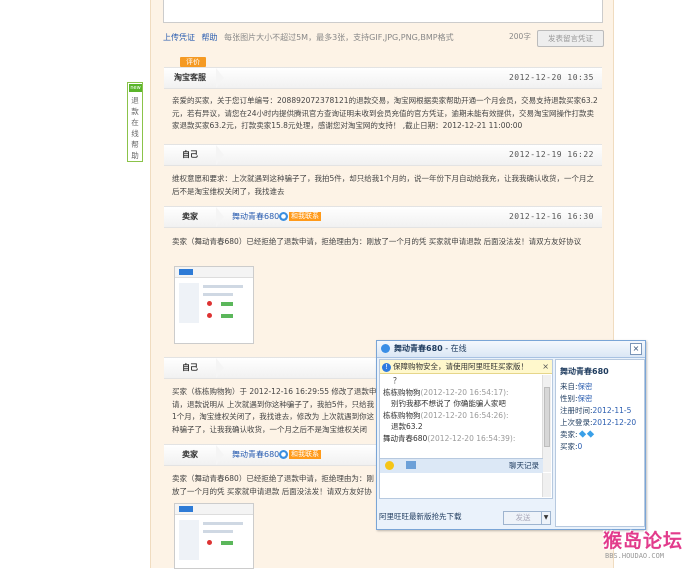 This screenshot has width=700, height=569. What do you see at coordinates (383, 11) in the screenshot?
I see `message-textarea` at bounding box center [383, 11].